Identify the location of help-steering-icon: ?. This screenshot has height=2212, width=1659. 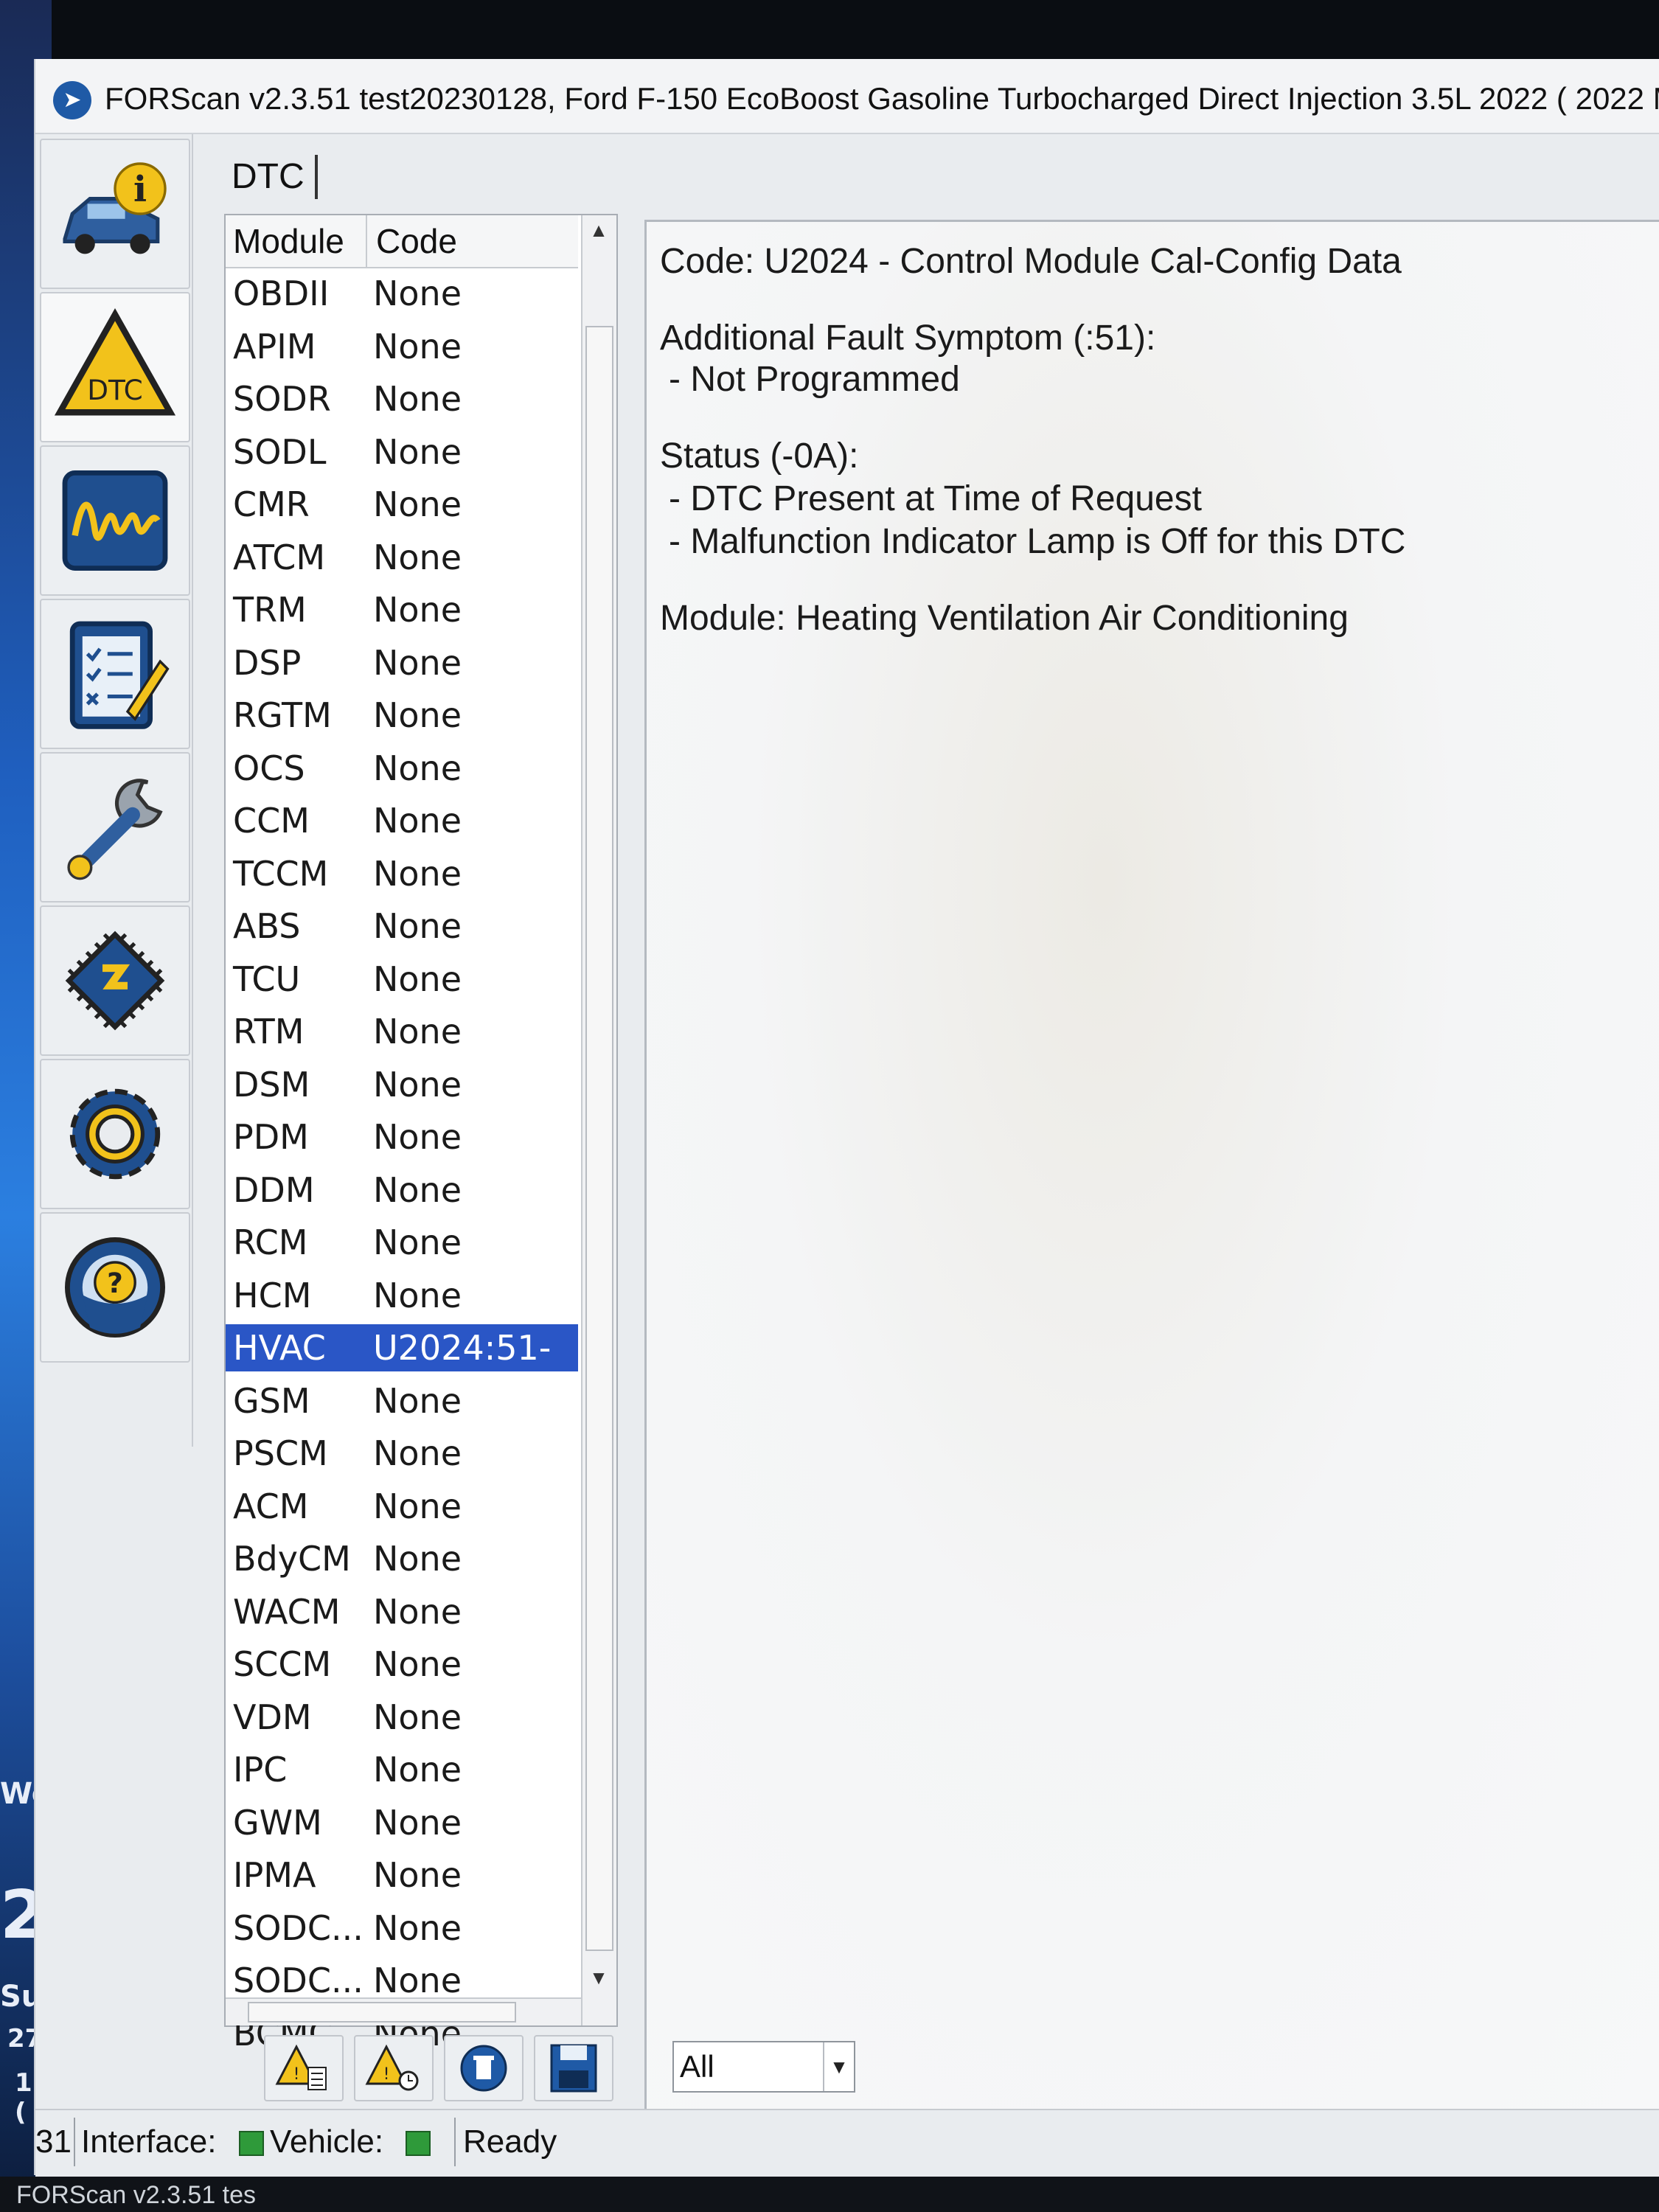
(115, 1287).